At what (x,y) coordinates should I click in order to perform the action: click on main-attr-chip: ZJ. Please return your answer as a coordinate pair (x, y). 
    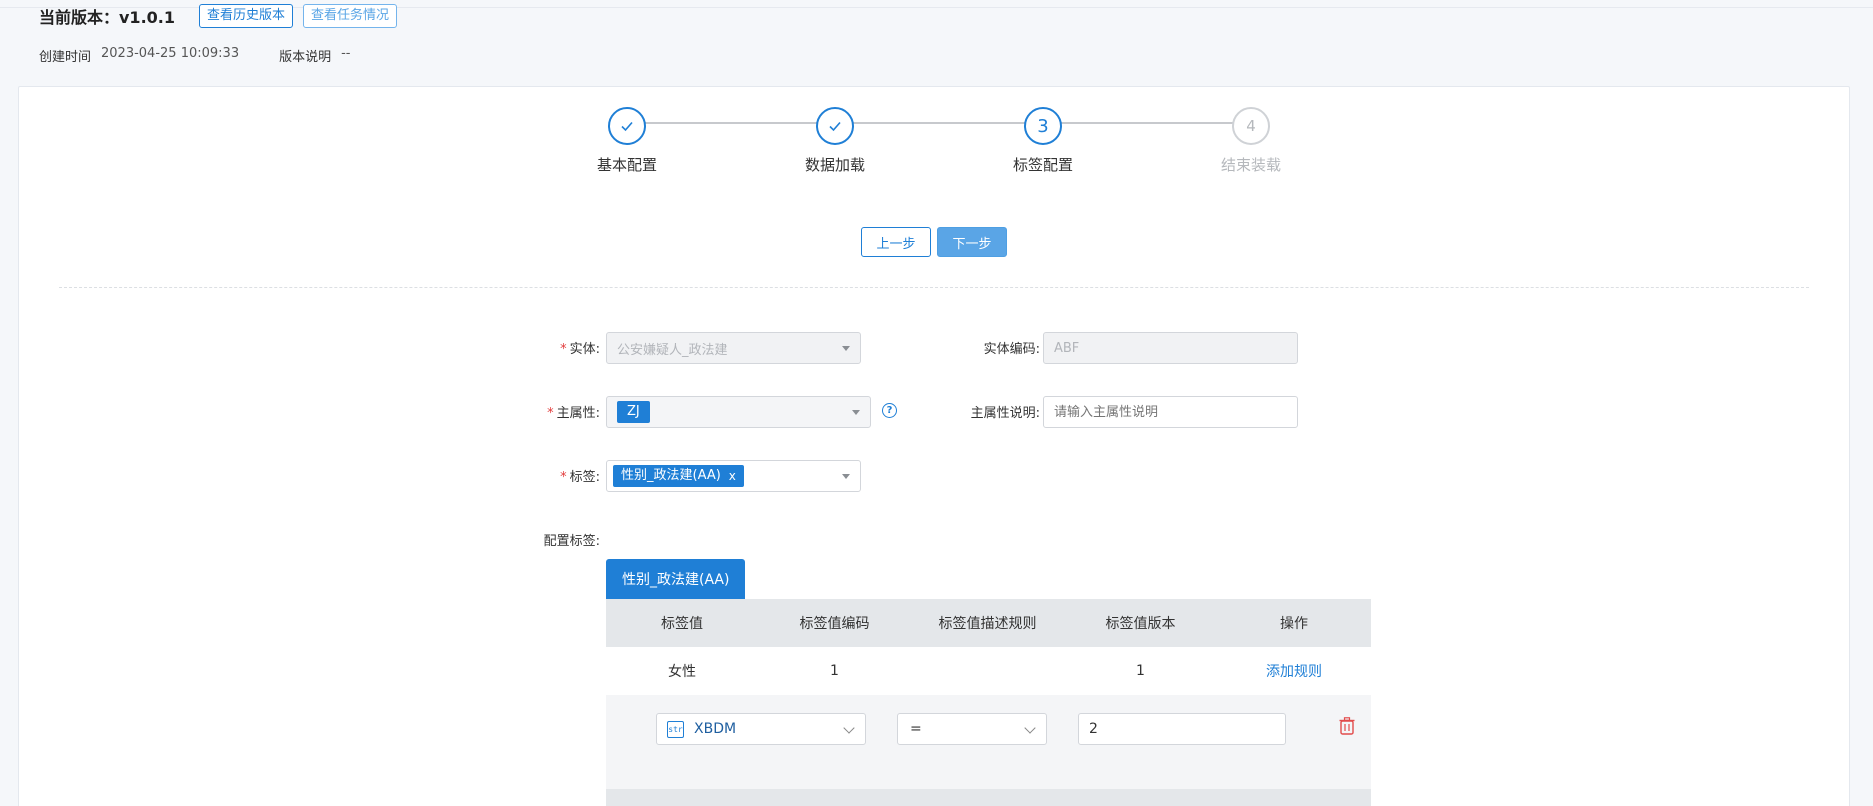
    Looking at the image, I should click on (633, 412).